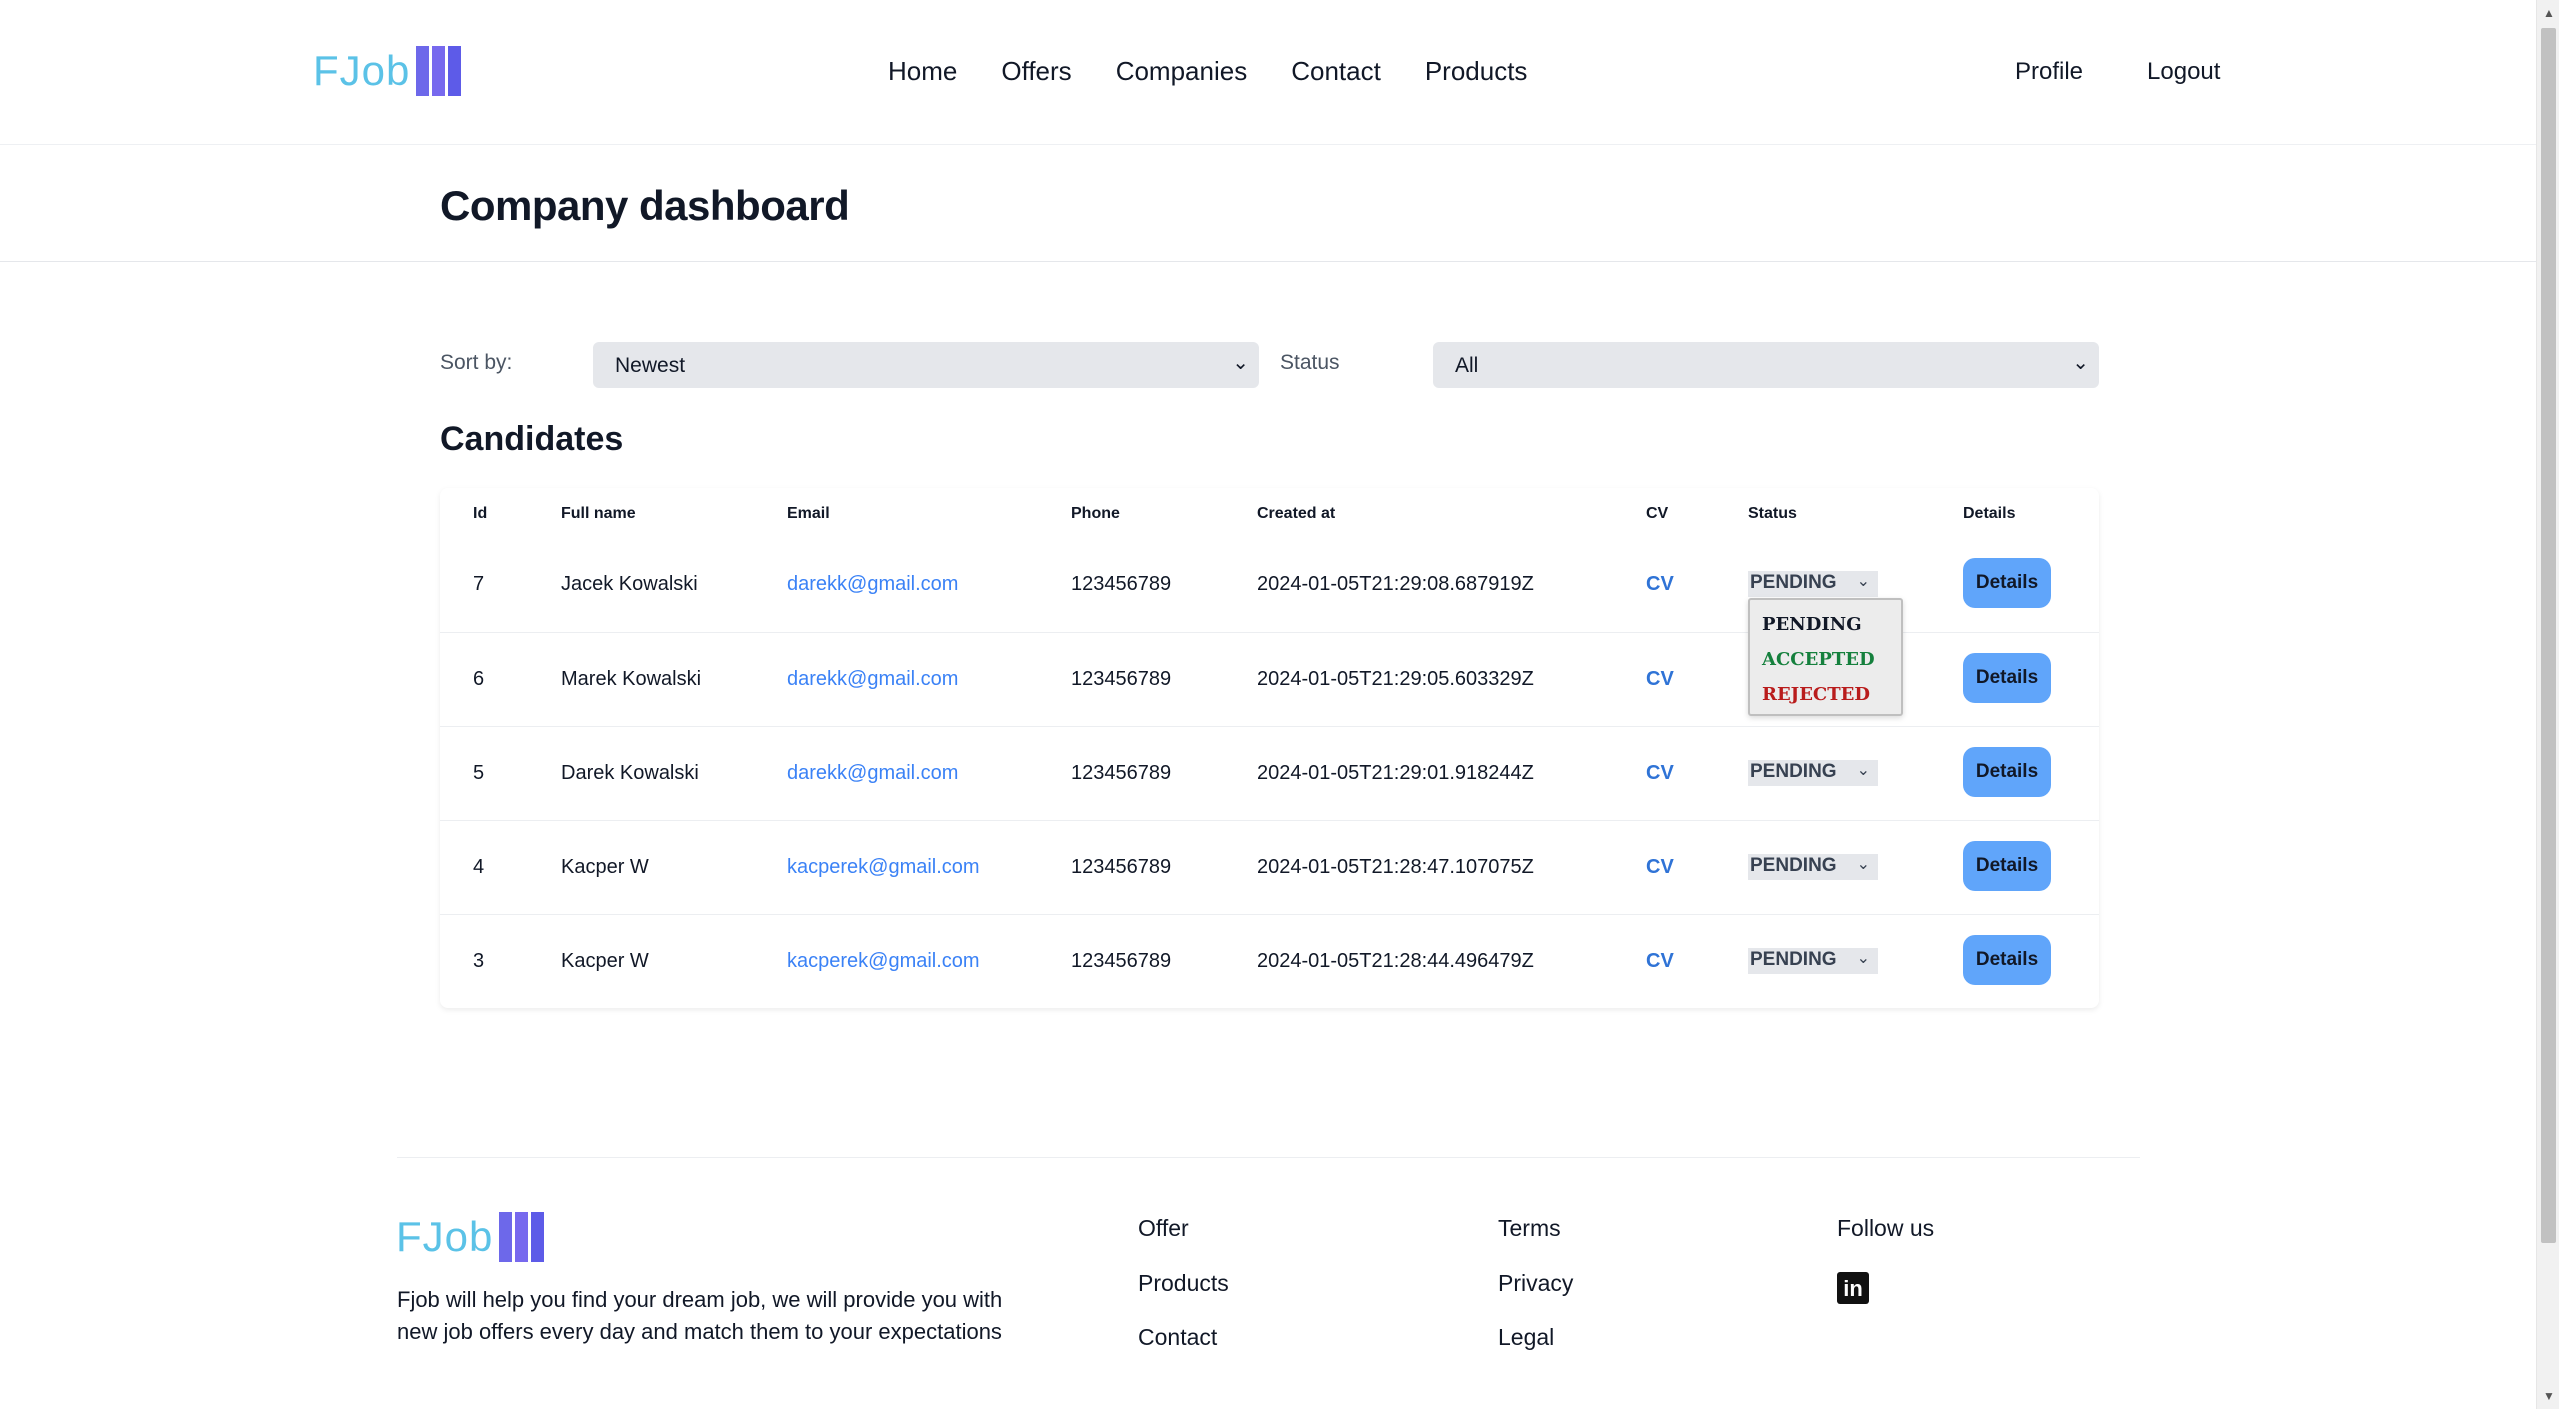 This screenshot has height=1409, width=2559. What do you see at coordinates (808, 513) in the screenshot?
I see `header-email: Email` at bounding box center [808, 513].